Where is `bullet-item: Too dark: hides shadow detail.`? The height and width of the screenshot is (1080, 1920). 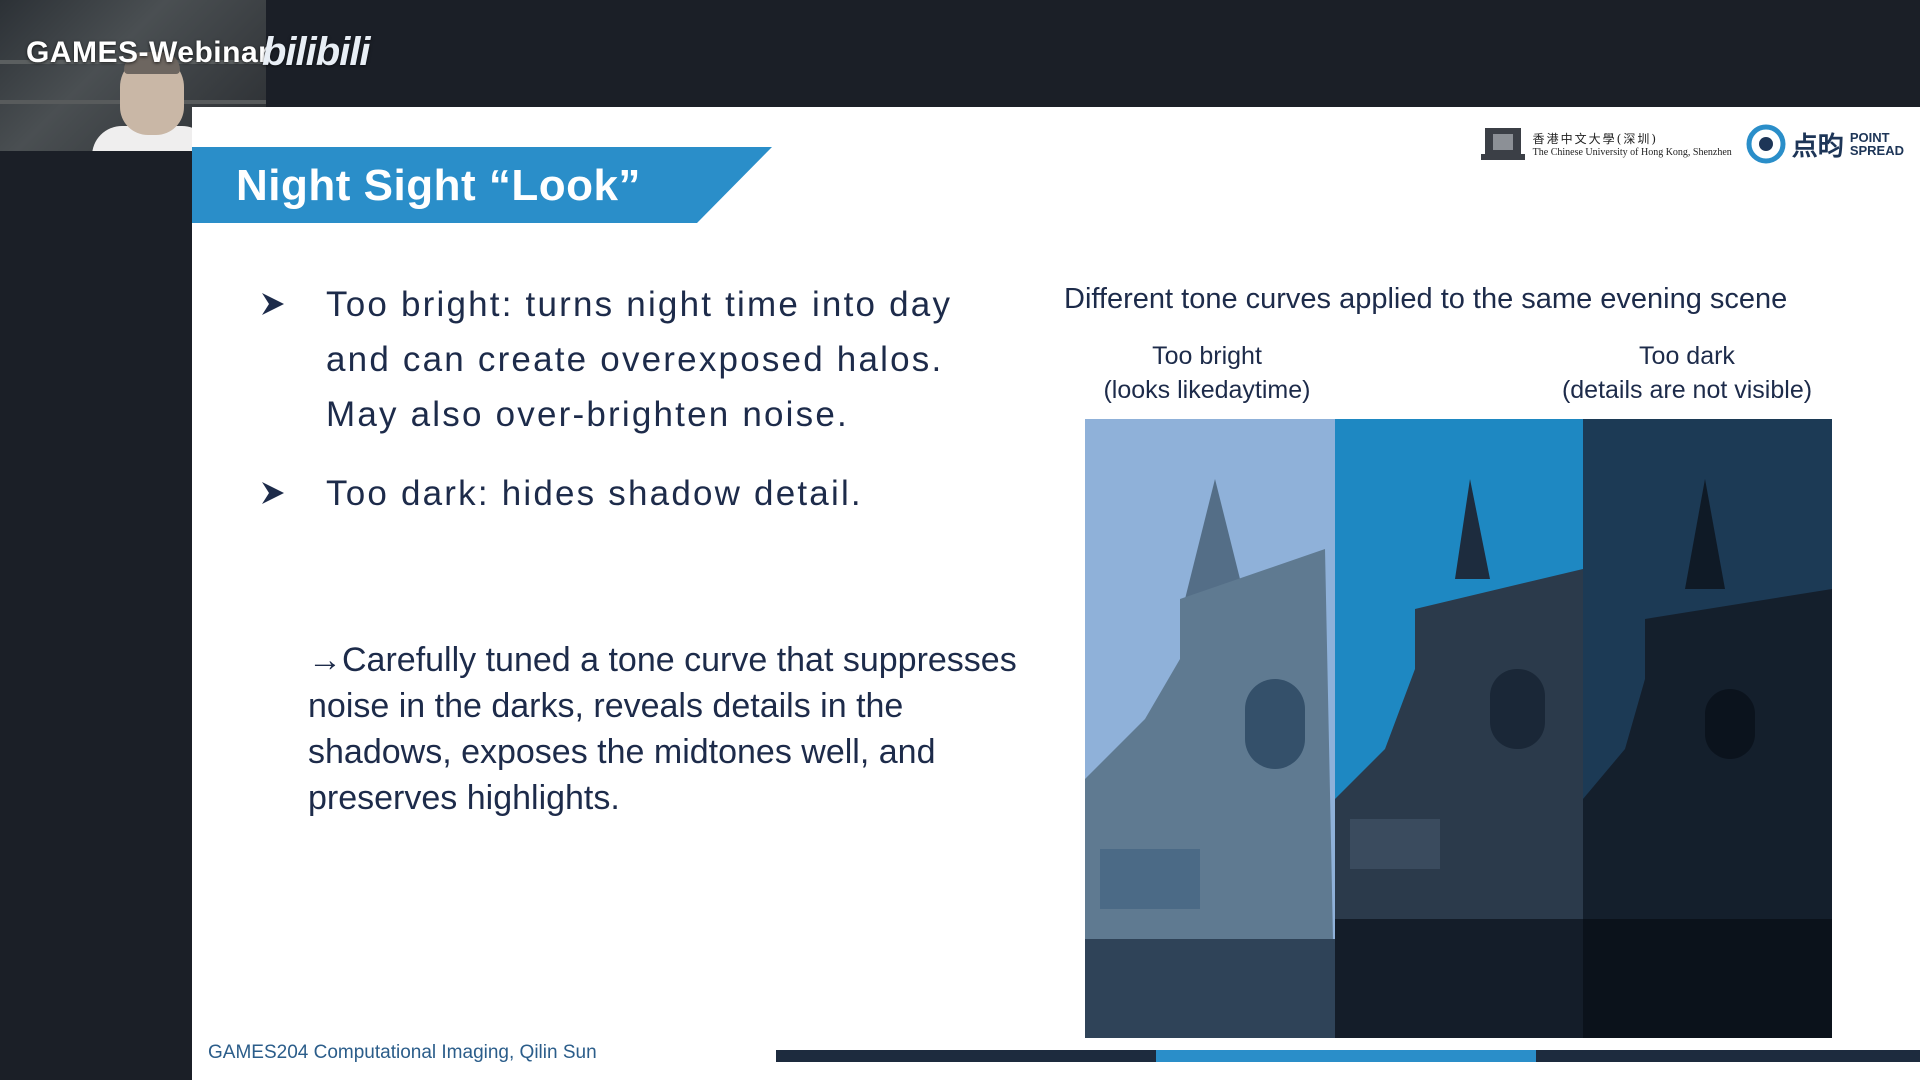
bullet-item: Too dark: hides shadow detail. is located at coordinates (620, 493).